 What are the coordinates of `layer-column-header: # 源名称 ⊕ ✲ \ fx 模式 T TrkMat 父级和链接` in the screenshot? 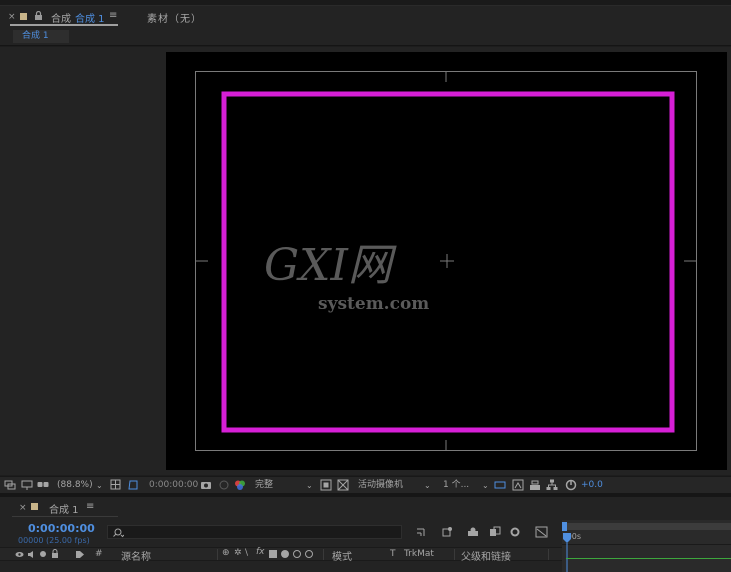 It's located at (281, 555).